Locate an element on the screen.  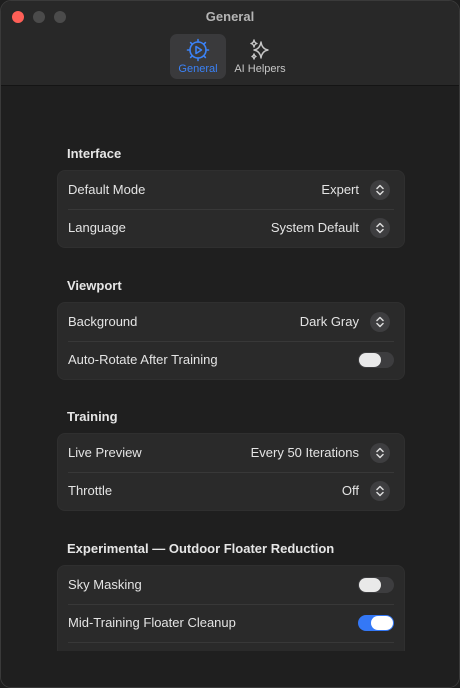
gear-icon is located at coordinates (198, 50).